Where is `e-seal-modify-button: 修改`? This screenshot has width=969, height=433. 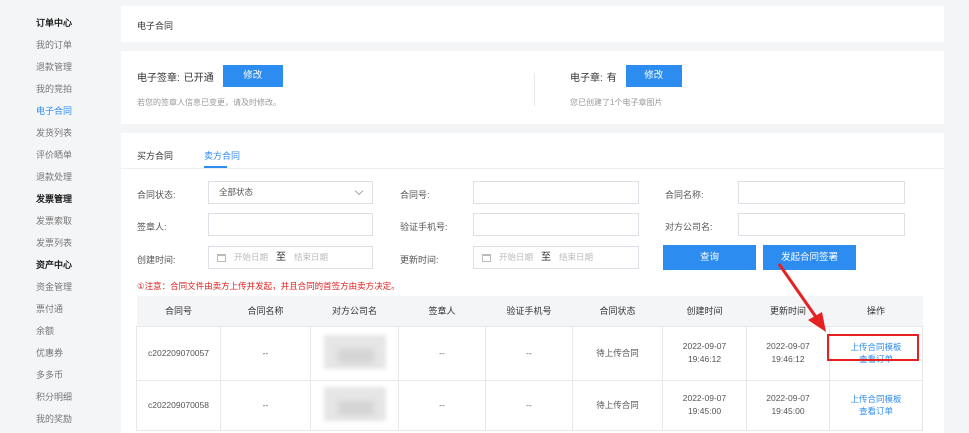
e-seal-modify-button: 修改 is located at coordinates (653, 76).